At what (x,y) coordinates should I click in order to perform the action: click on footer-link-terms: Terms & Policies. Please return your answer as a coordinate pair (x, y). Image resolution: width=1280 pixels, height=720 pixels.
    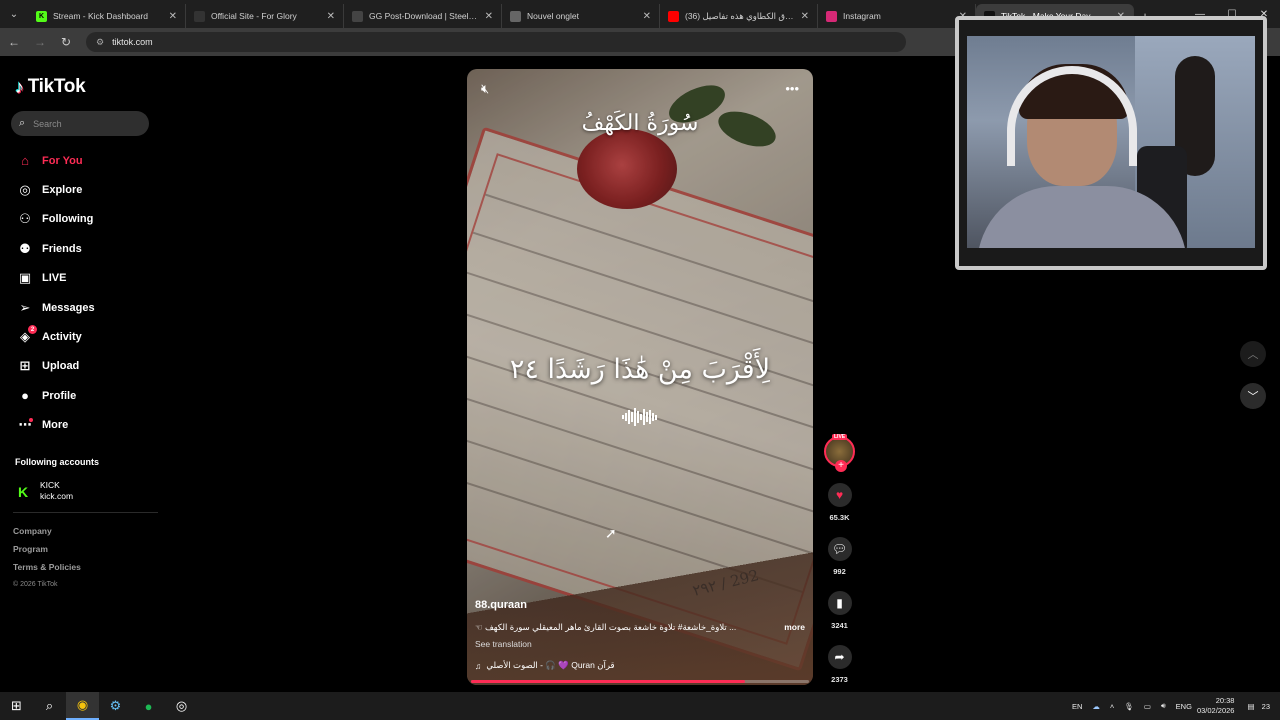
    Looking at the image, I should click on (47, 567).